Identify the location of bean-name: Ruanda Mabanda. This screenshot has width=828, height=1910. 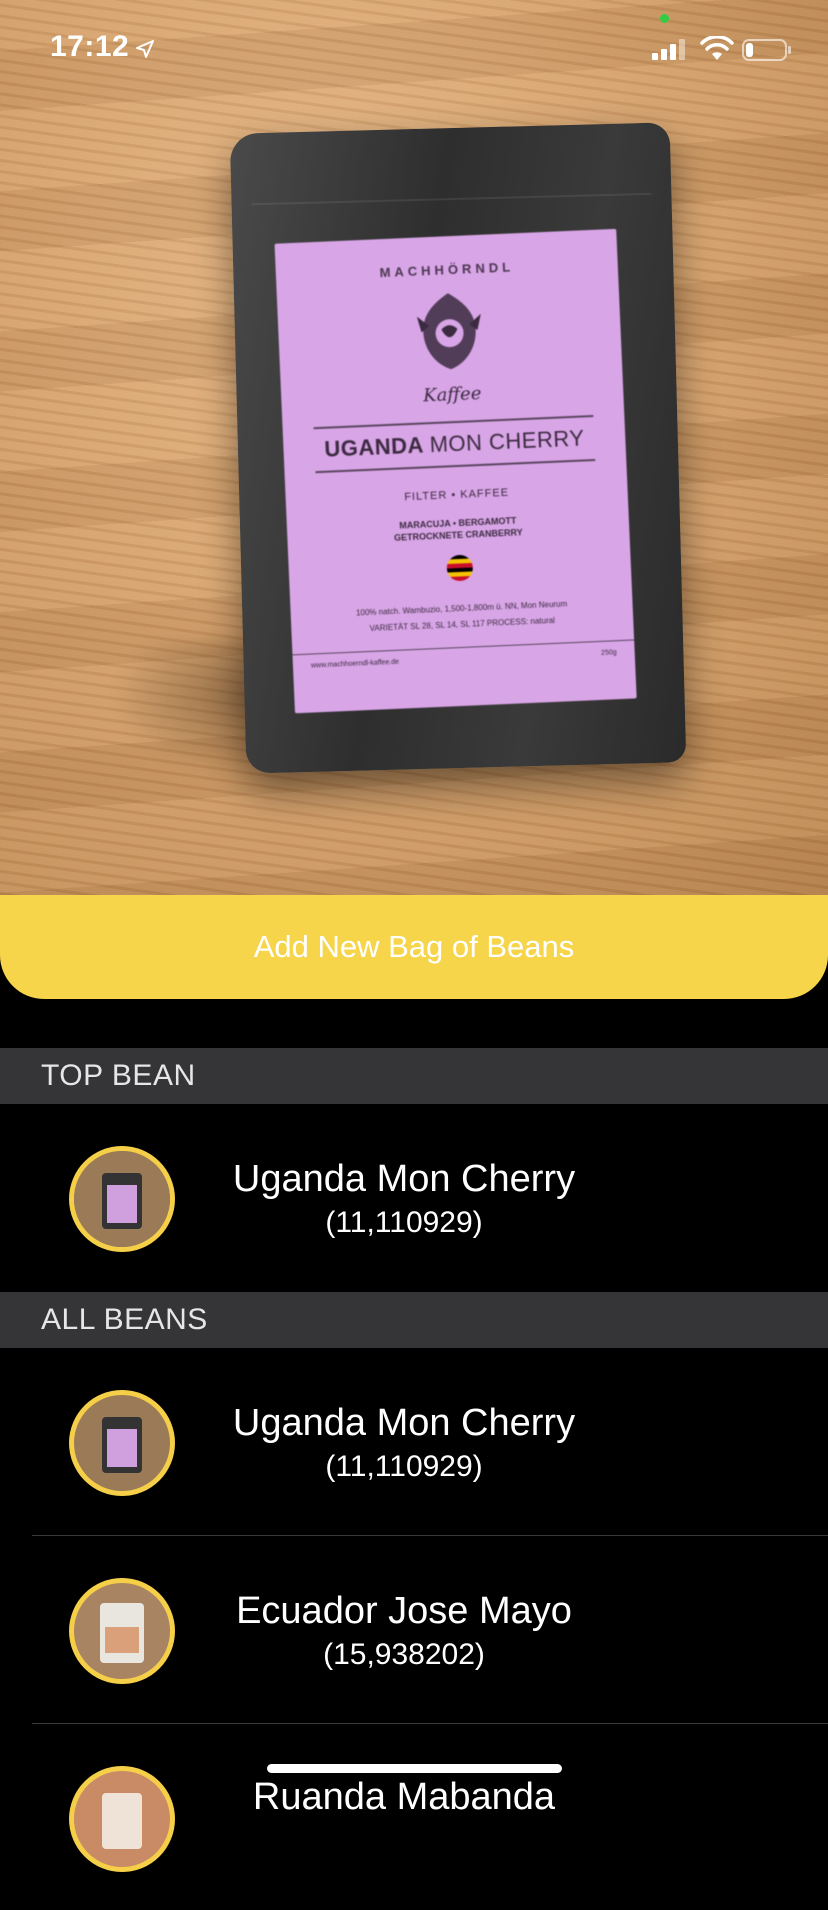
(404, 1797).